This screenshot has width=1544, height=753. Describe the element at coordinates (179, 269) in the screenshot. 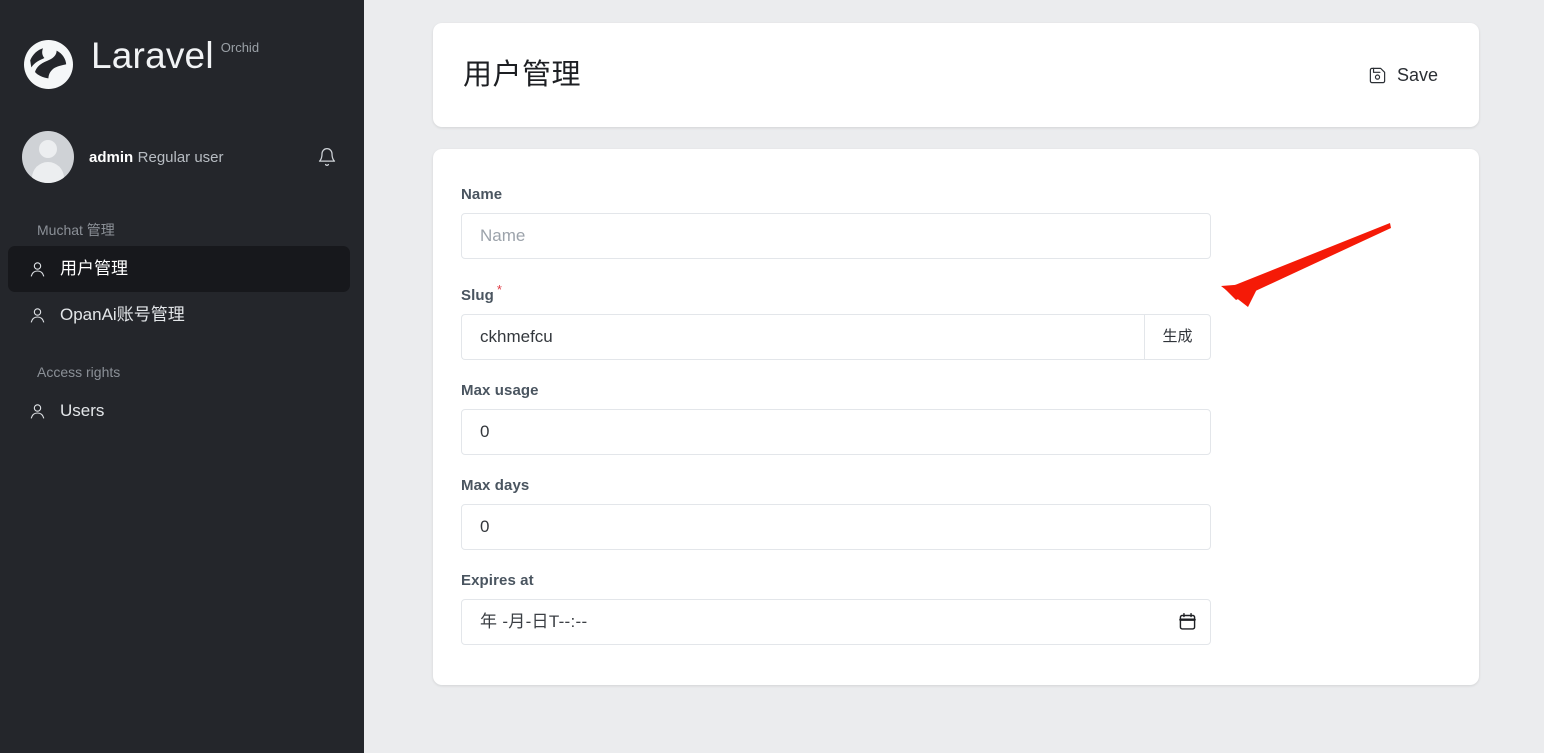

I see `sidebar-item-user-management: 用户管理` at that location.